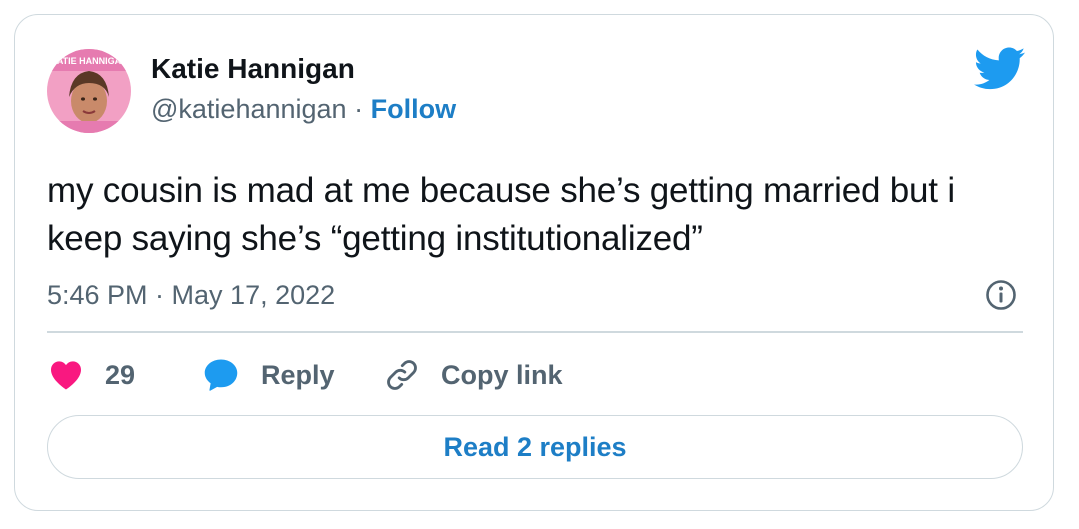  I want to click on author-handle-row: @katiehannigan · Follow, so click(303, 109).